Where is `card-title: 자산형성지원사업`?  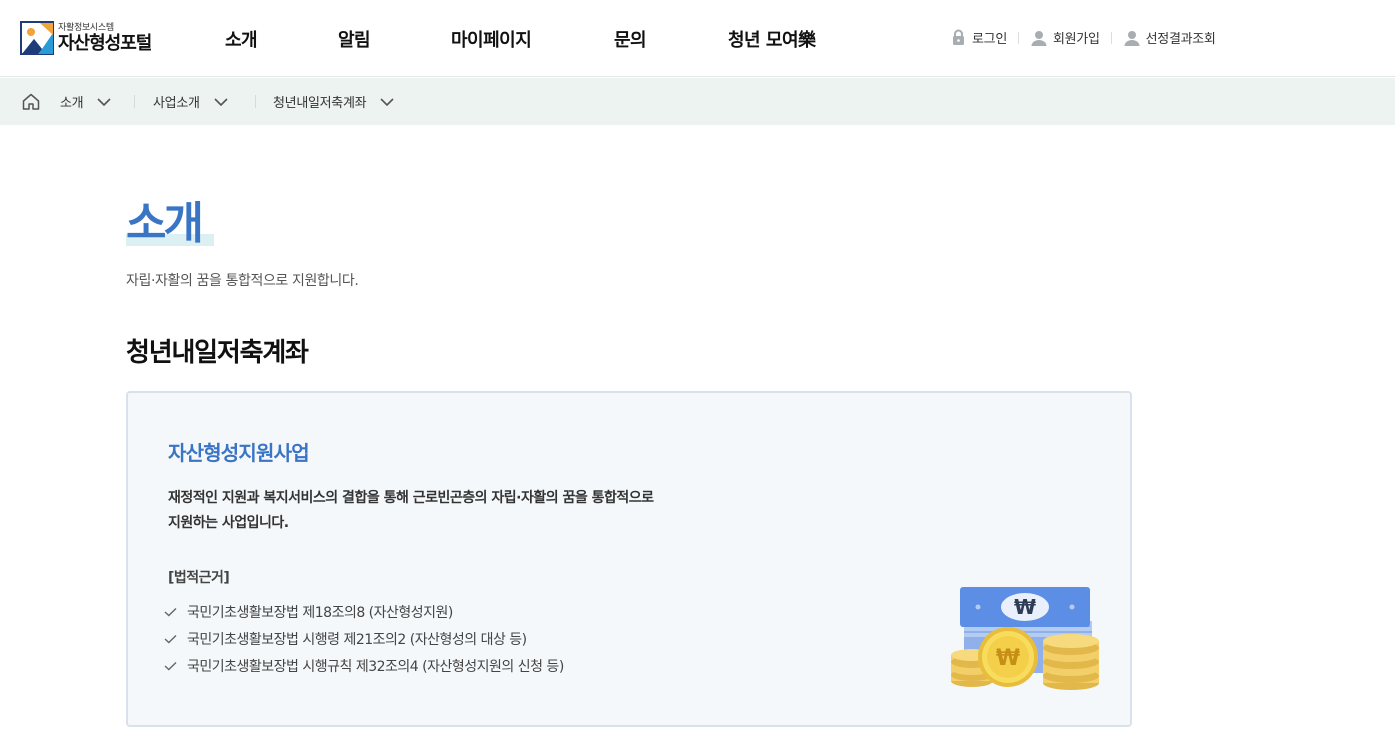 card-title: 자산형성지원사업 is located at coordinates (239, 453).